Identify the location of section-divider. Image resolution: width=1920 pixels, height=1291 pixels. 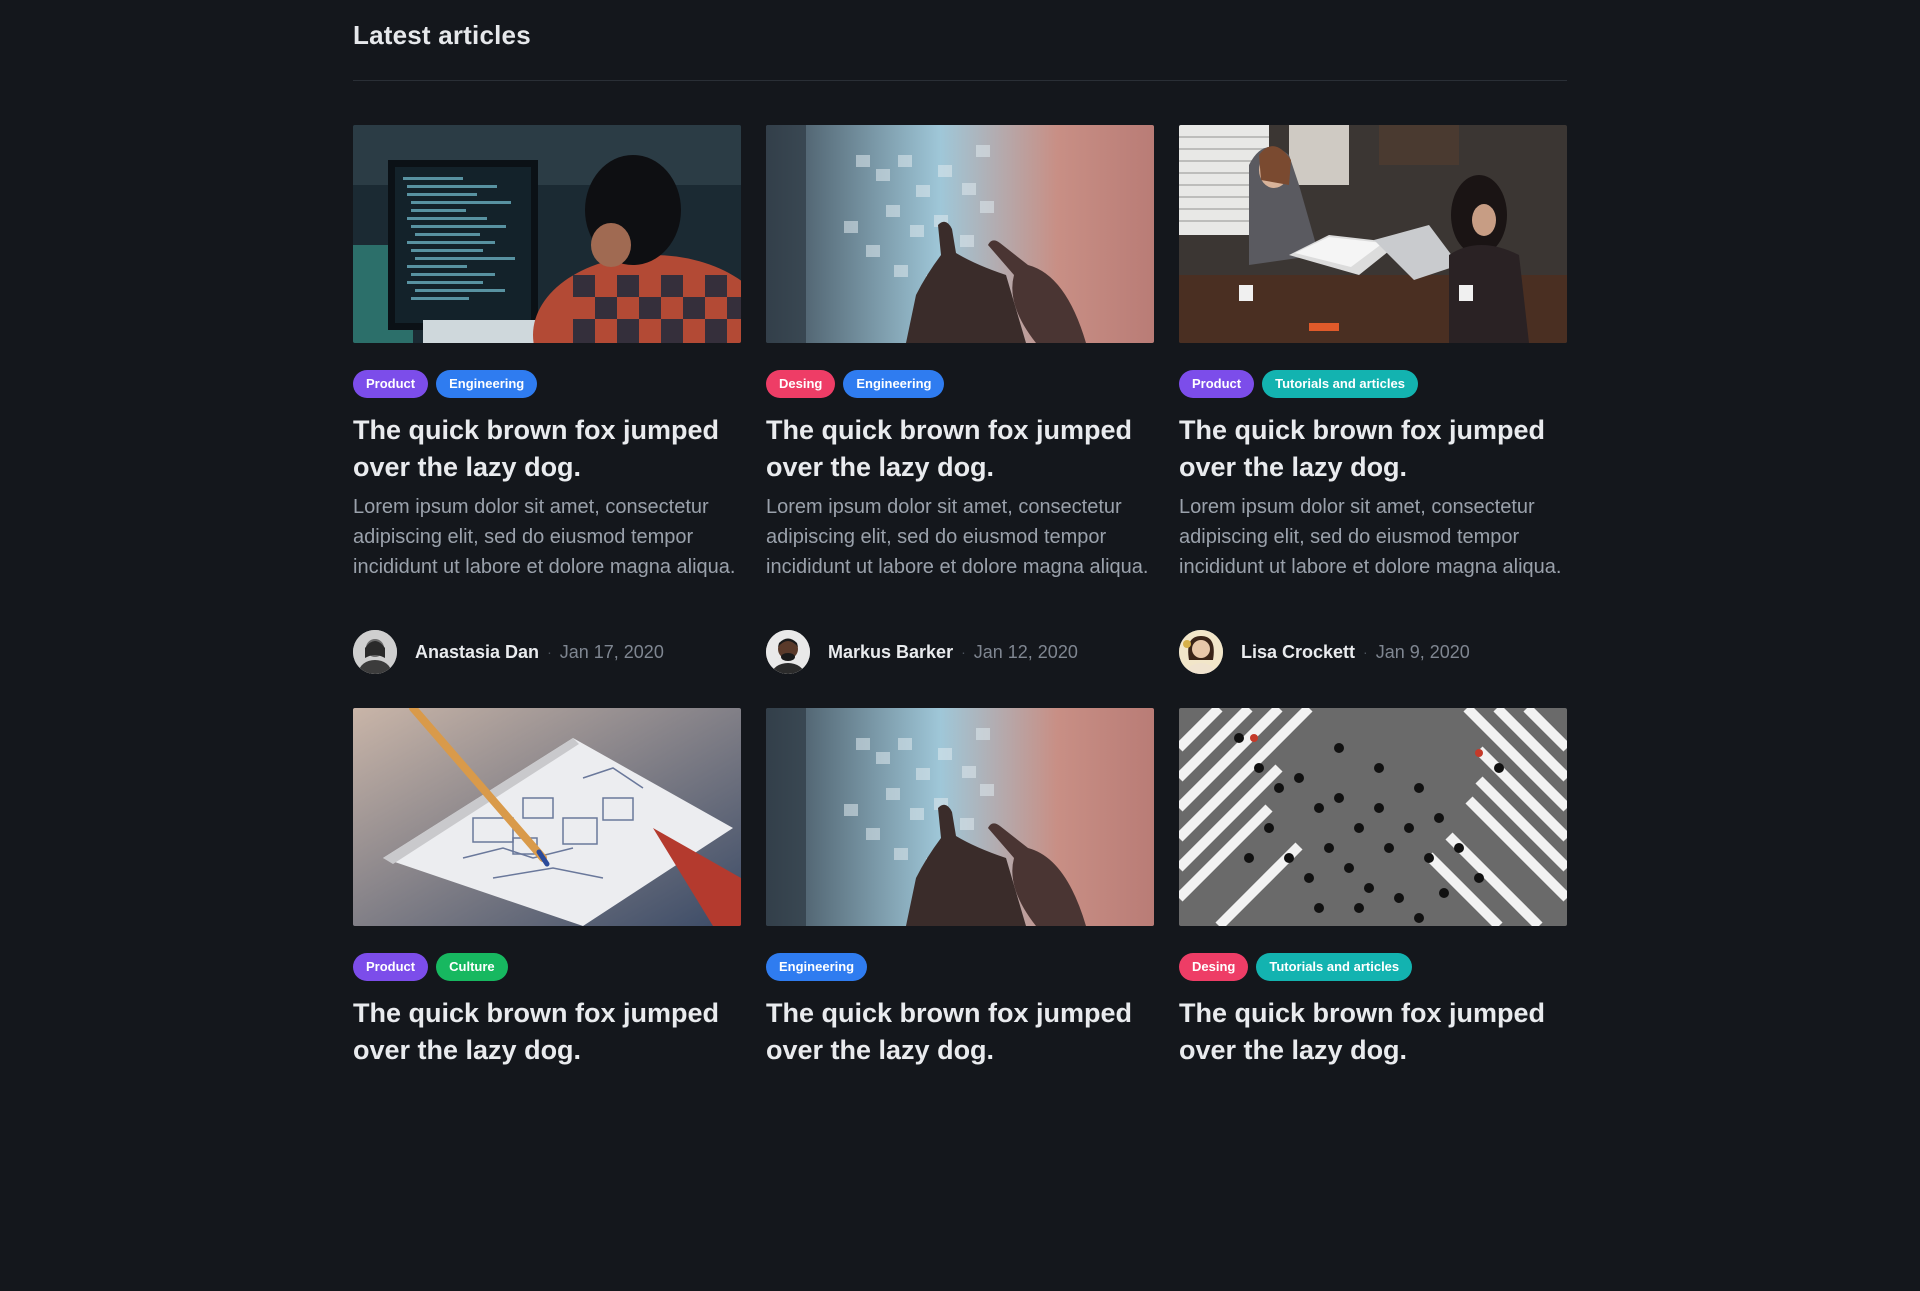
(960, 80).